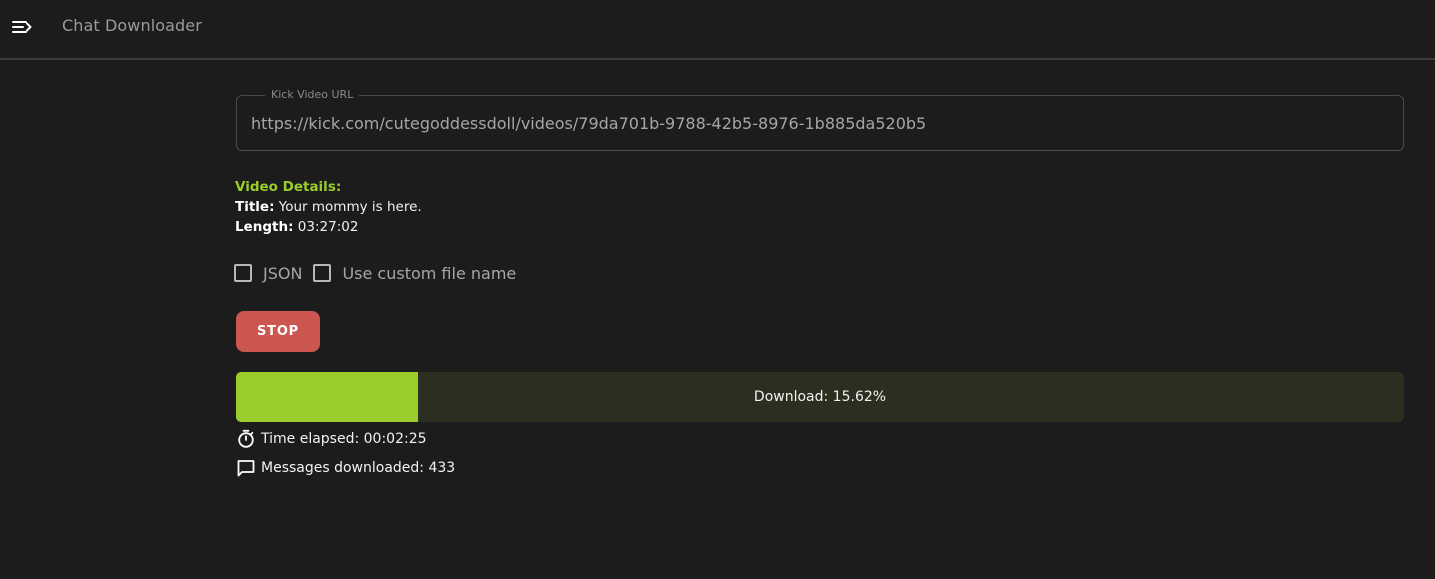  I want to click on app-bar: Chat Downloader, so click(717, 30).